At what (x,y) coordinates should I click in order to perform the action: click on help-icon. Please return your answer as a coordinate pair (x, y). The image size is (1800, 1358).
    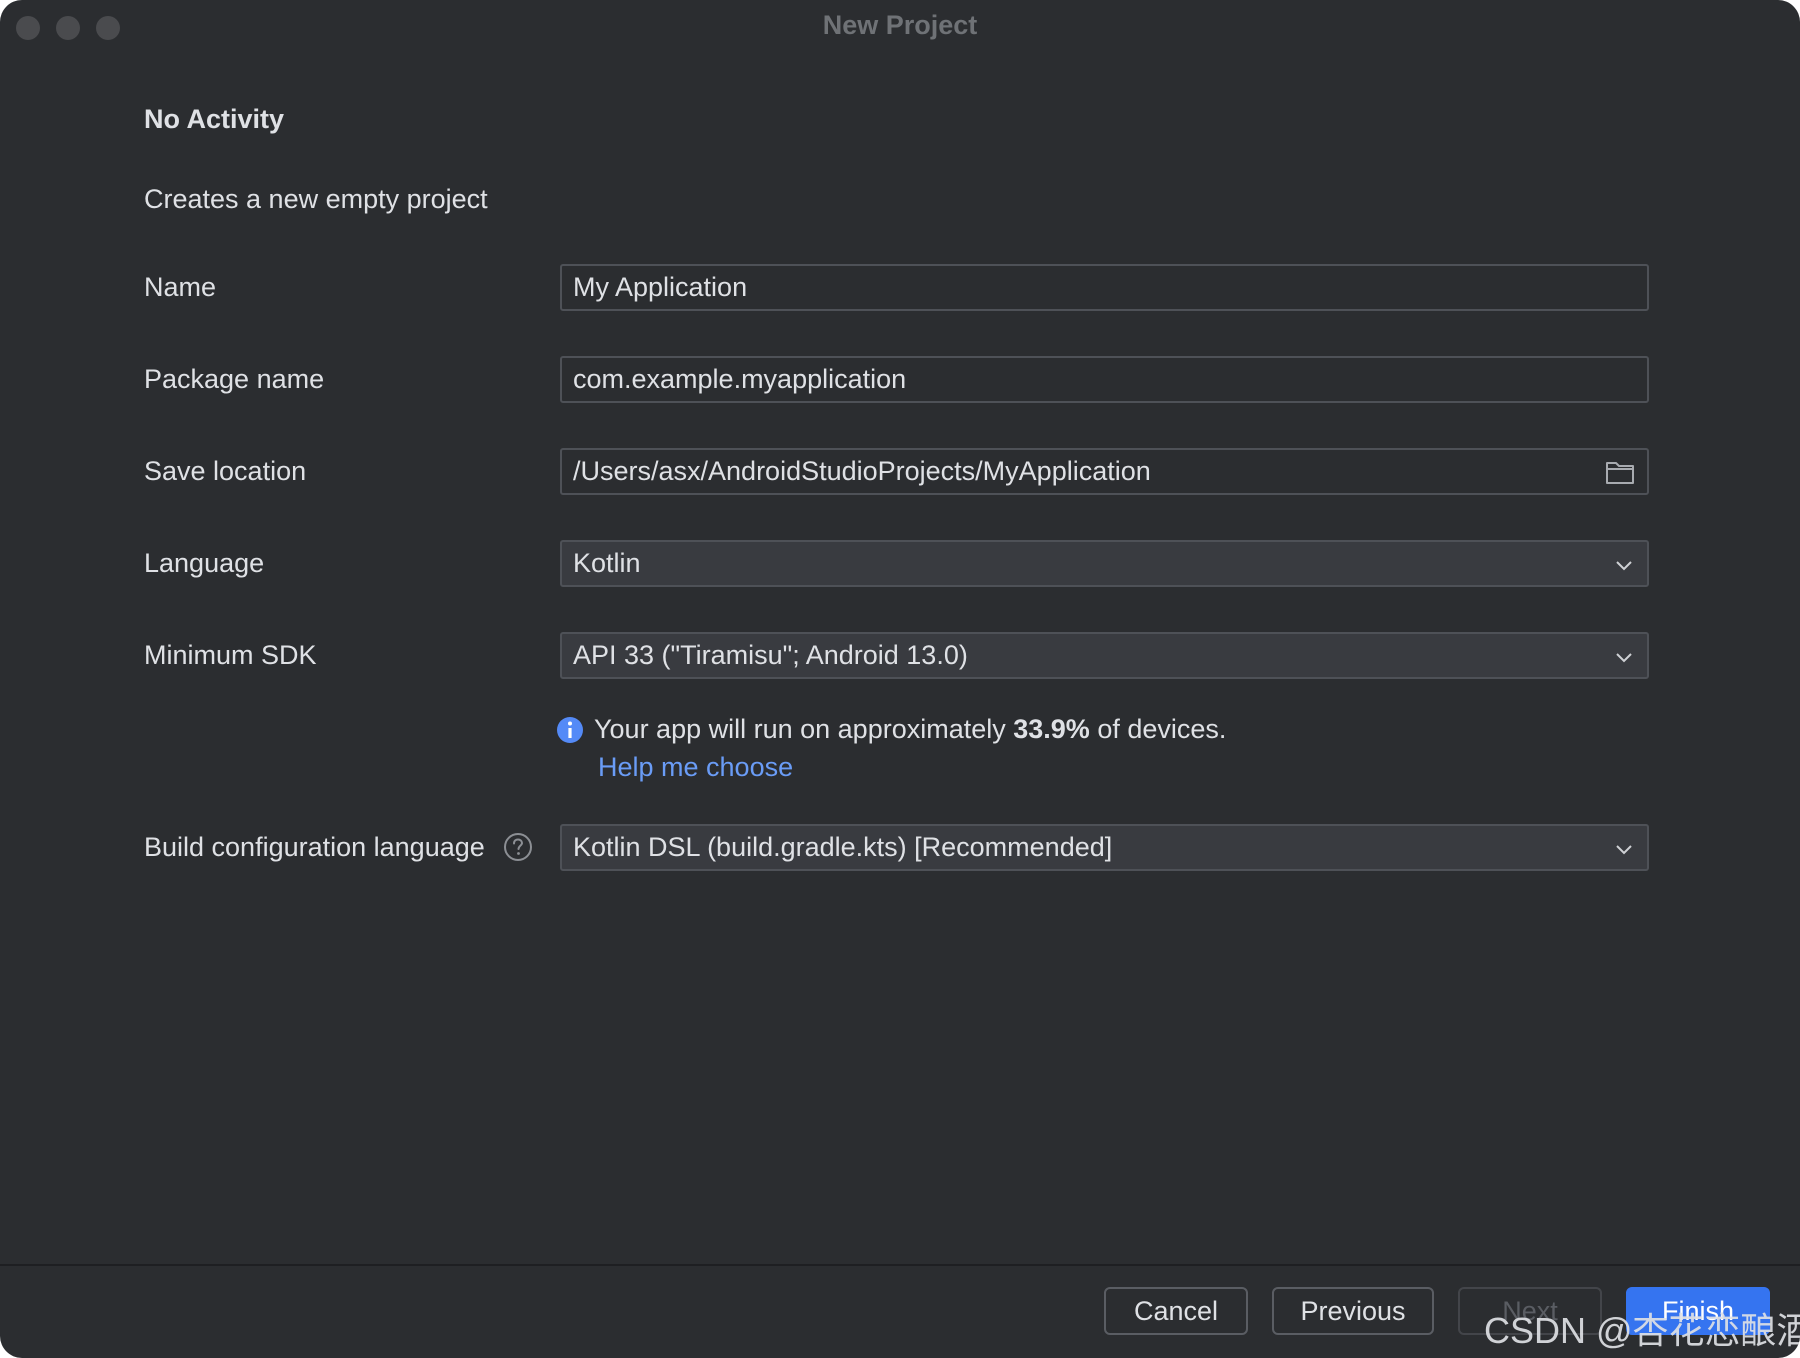
    Looking at the image, I should click on (518, 847).